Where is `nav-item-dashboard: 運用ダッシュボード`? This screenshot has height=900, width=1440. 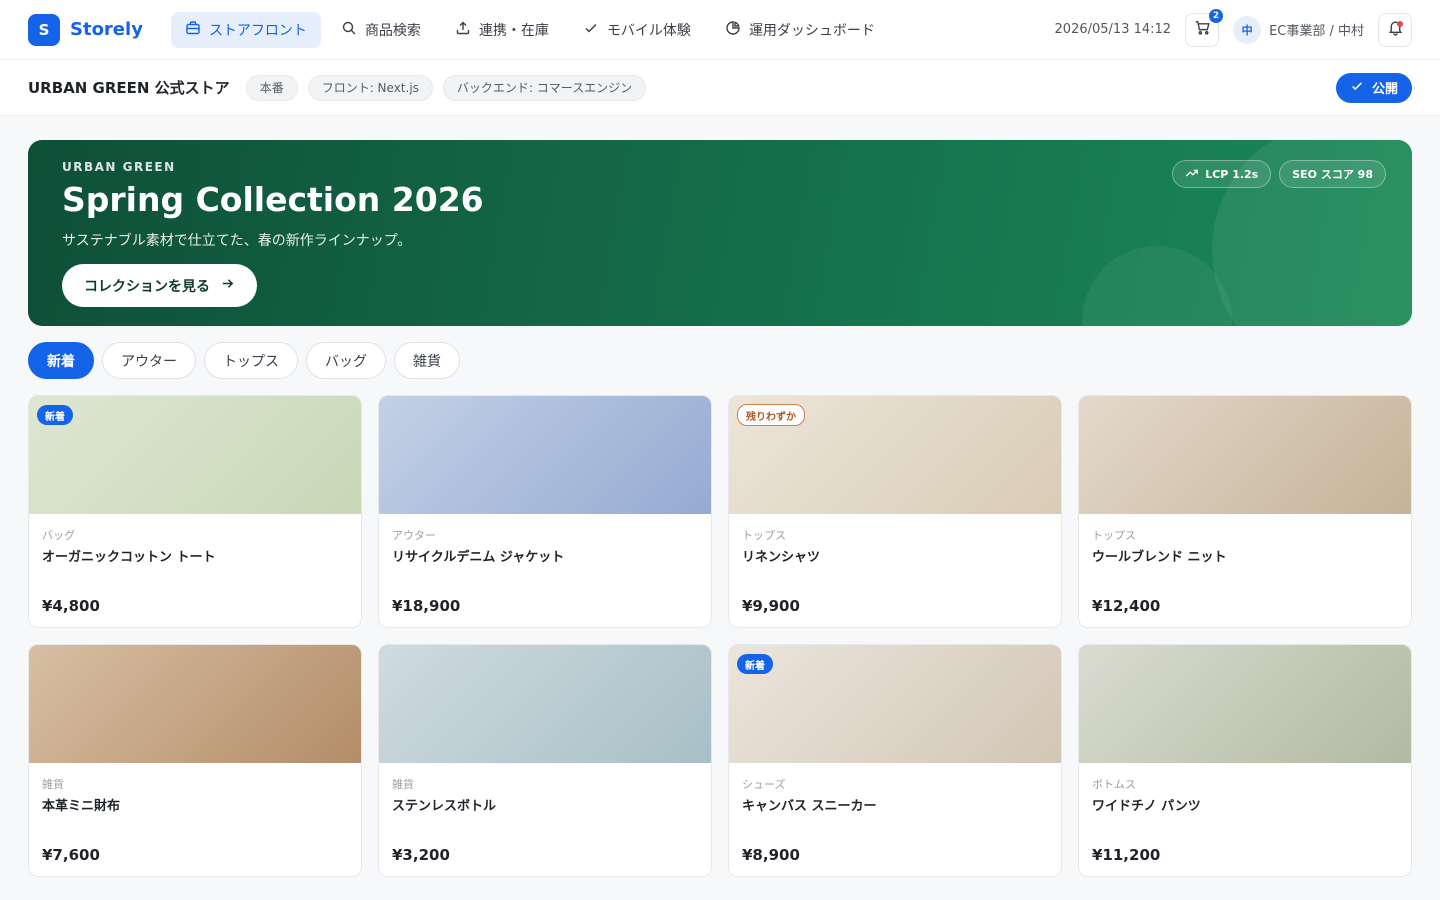
nav-item-dashboard: 運用ダッシュボード is located at coordinates (800, 30).